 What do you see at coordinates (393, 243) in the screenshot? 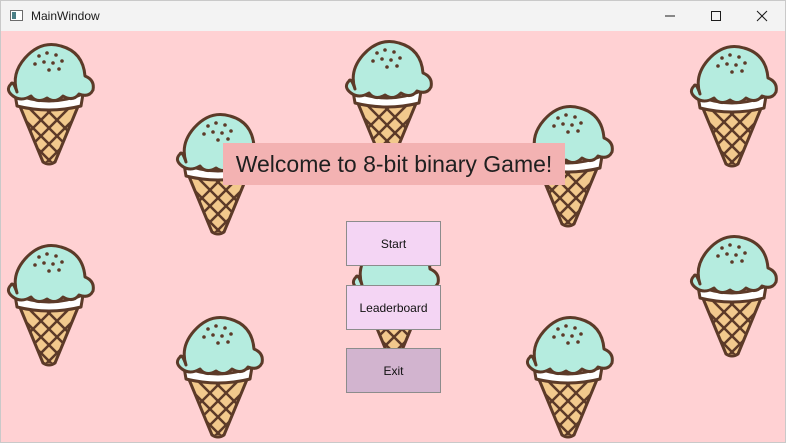
I see `start-button: Start` at bounding box center [393, 243].